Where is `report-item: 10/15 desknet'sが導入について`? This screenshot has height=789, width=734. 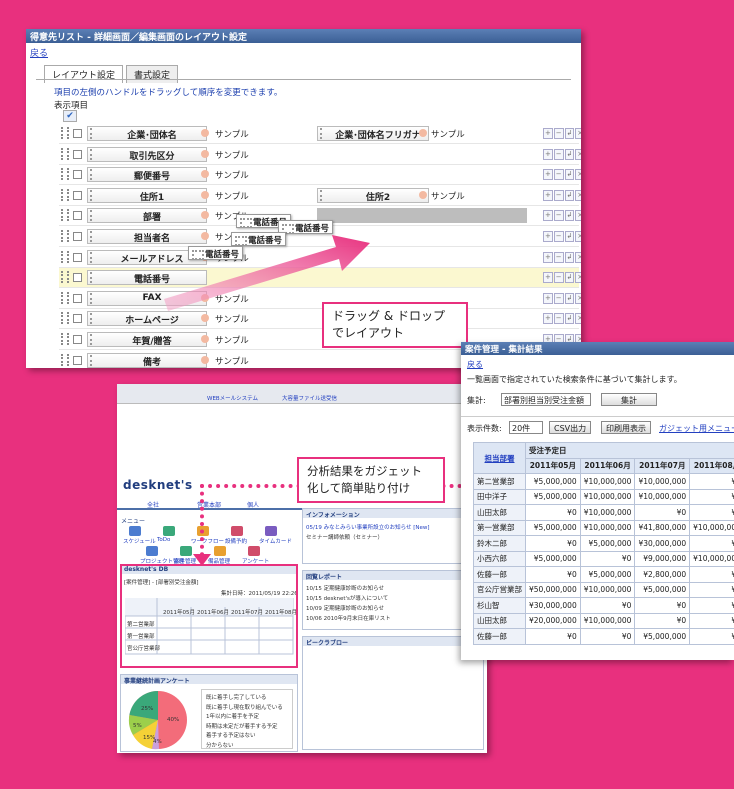 report-item: 10/15 desknet'sが導入について is located at coordinates (347, 598).